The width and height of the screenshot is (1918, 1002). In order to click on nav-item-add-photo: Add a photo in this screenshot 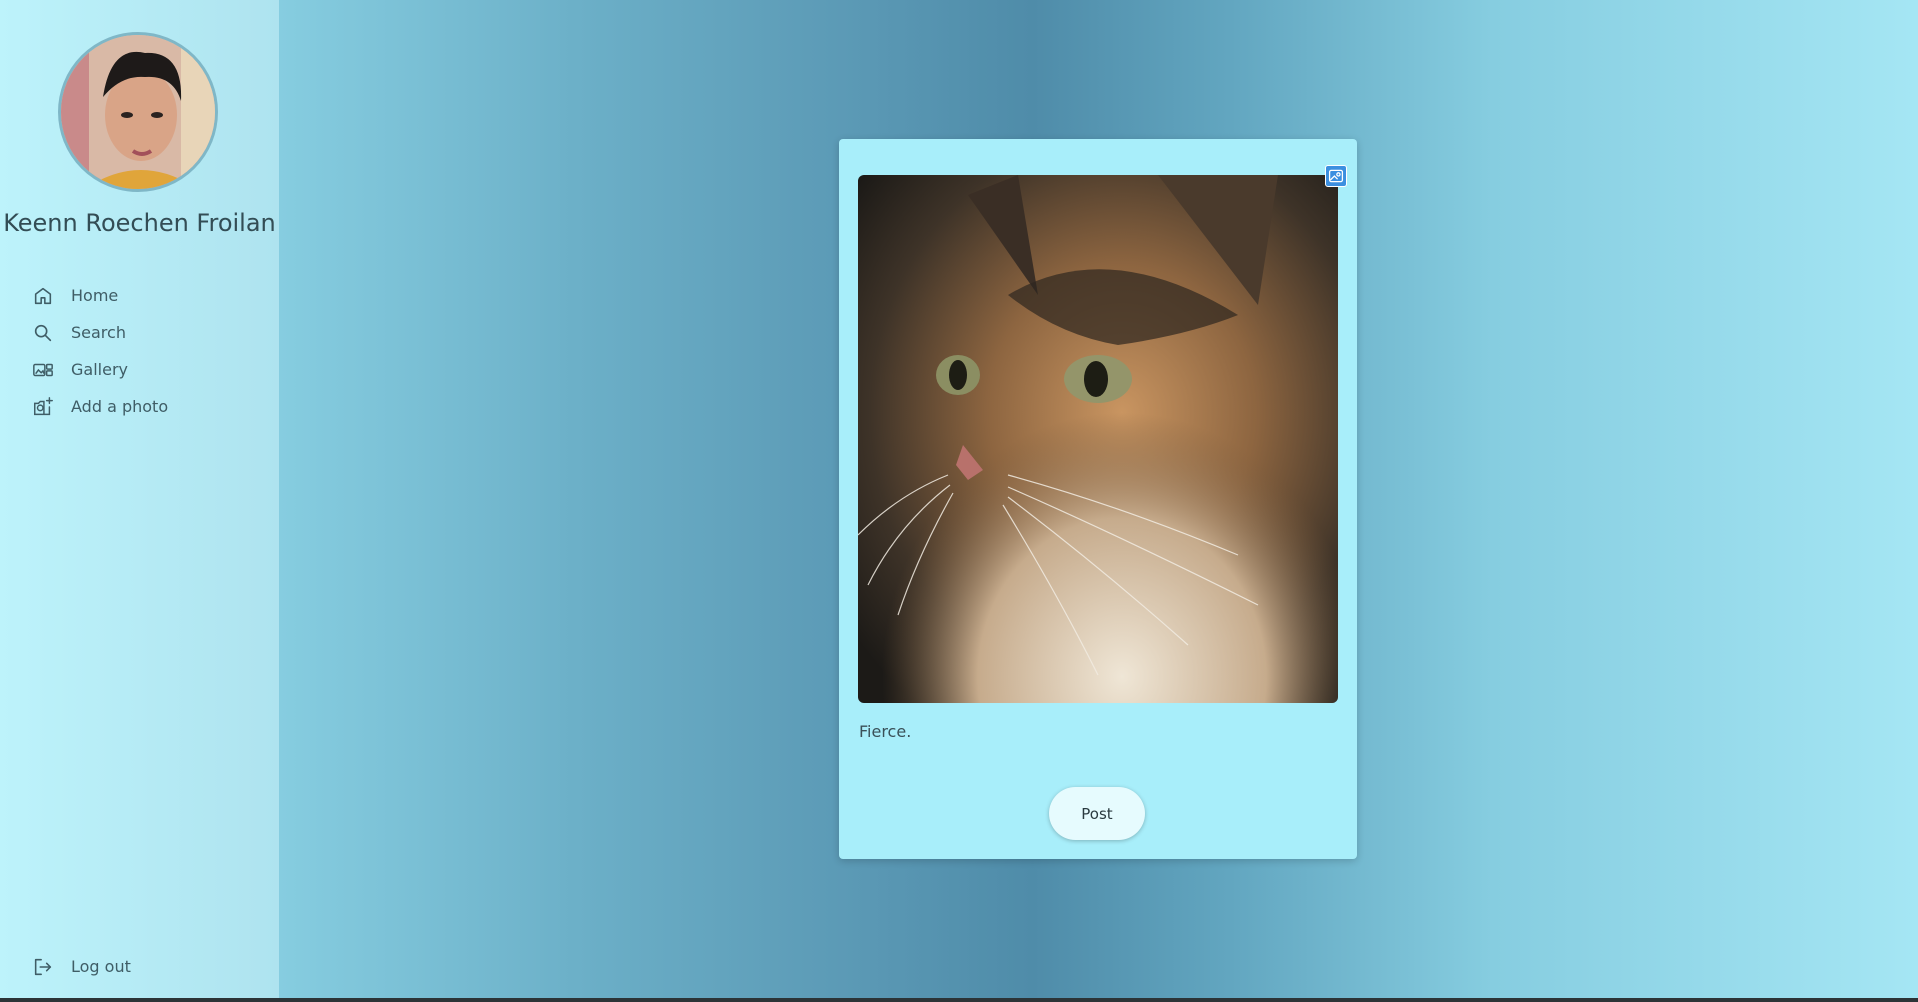, I will do `click(145, 406)`.